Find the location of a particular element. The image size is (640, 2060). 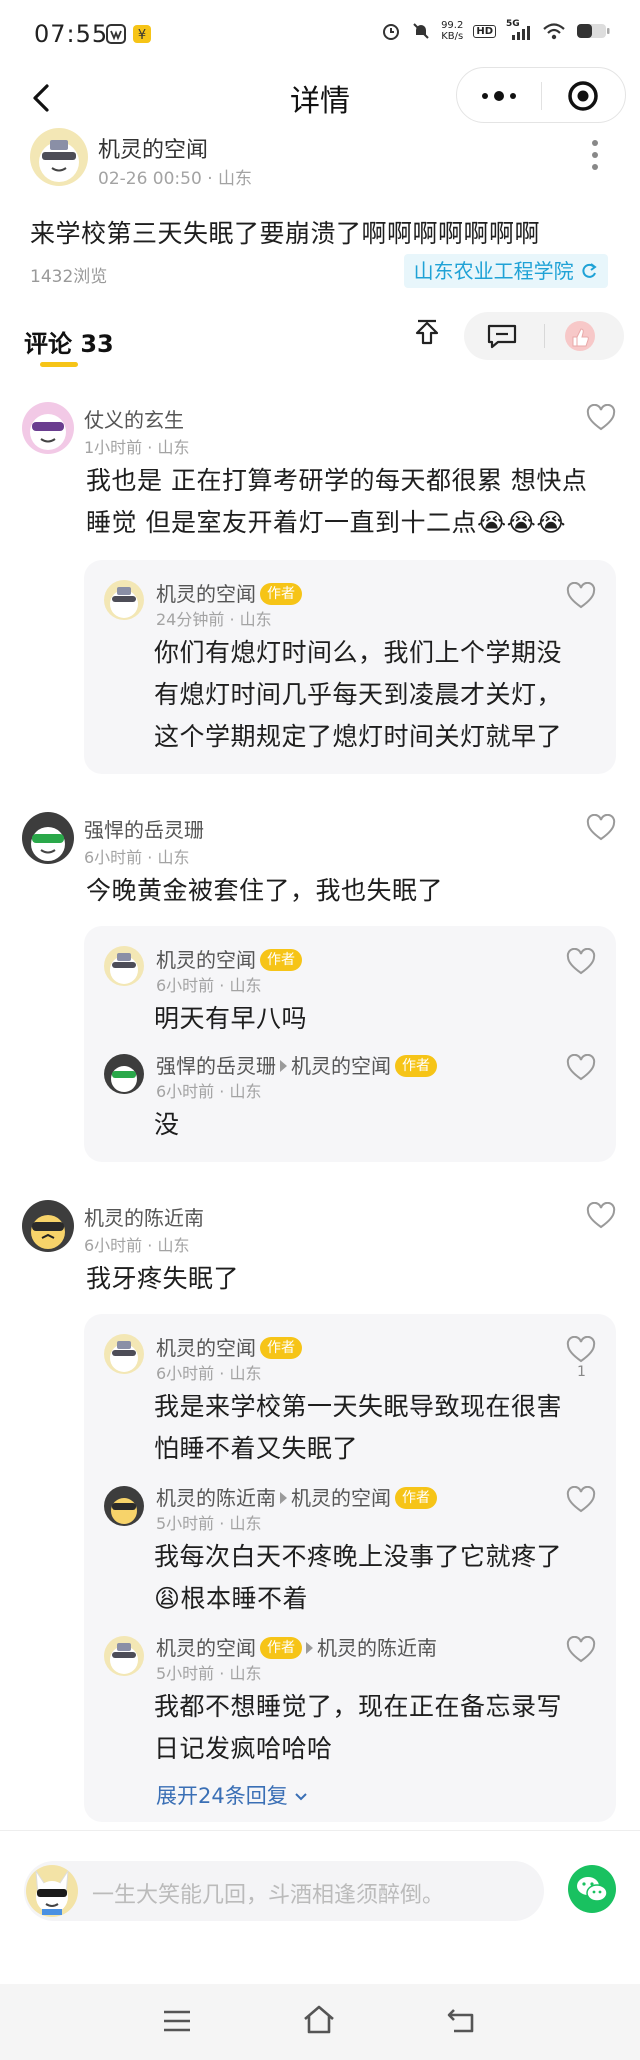

hd-badge: HD is located at coordinates (484, 31).